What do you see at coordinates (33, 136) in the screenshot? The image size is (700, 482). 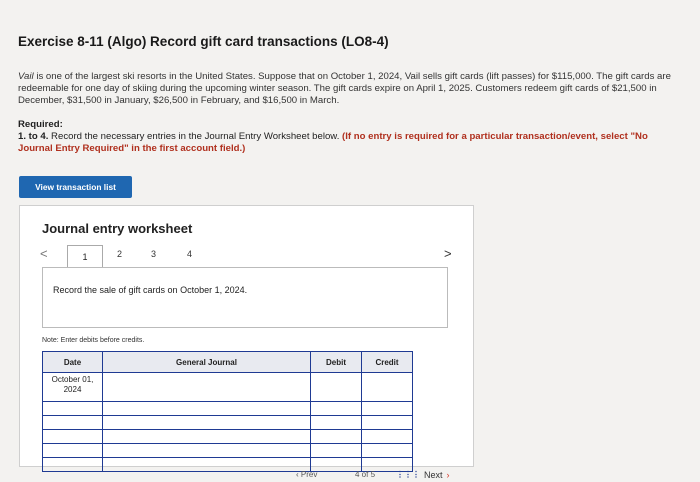 I see `required-number: 1. to 4.` at bounding box center [33, 136].